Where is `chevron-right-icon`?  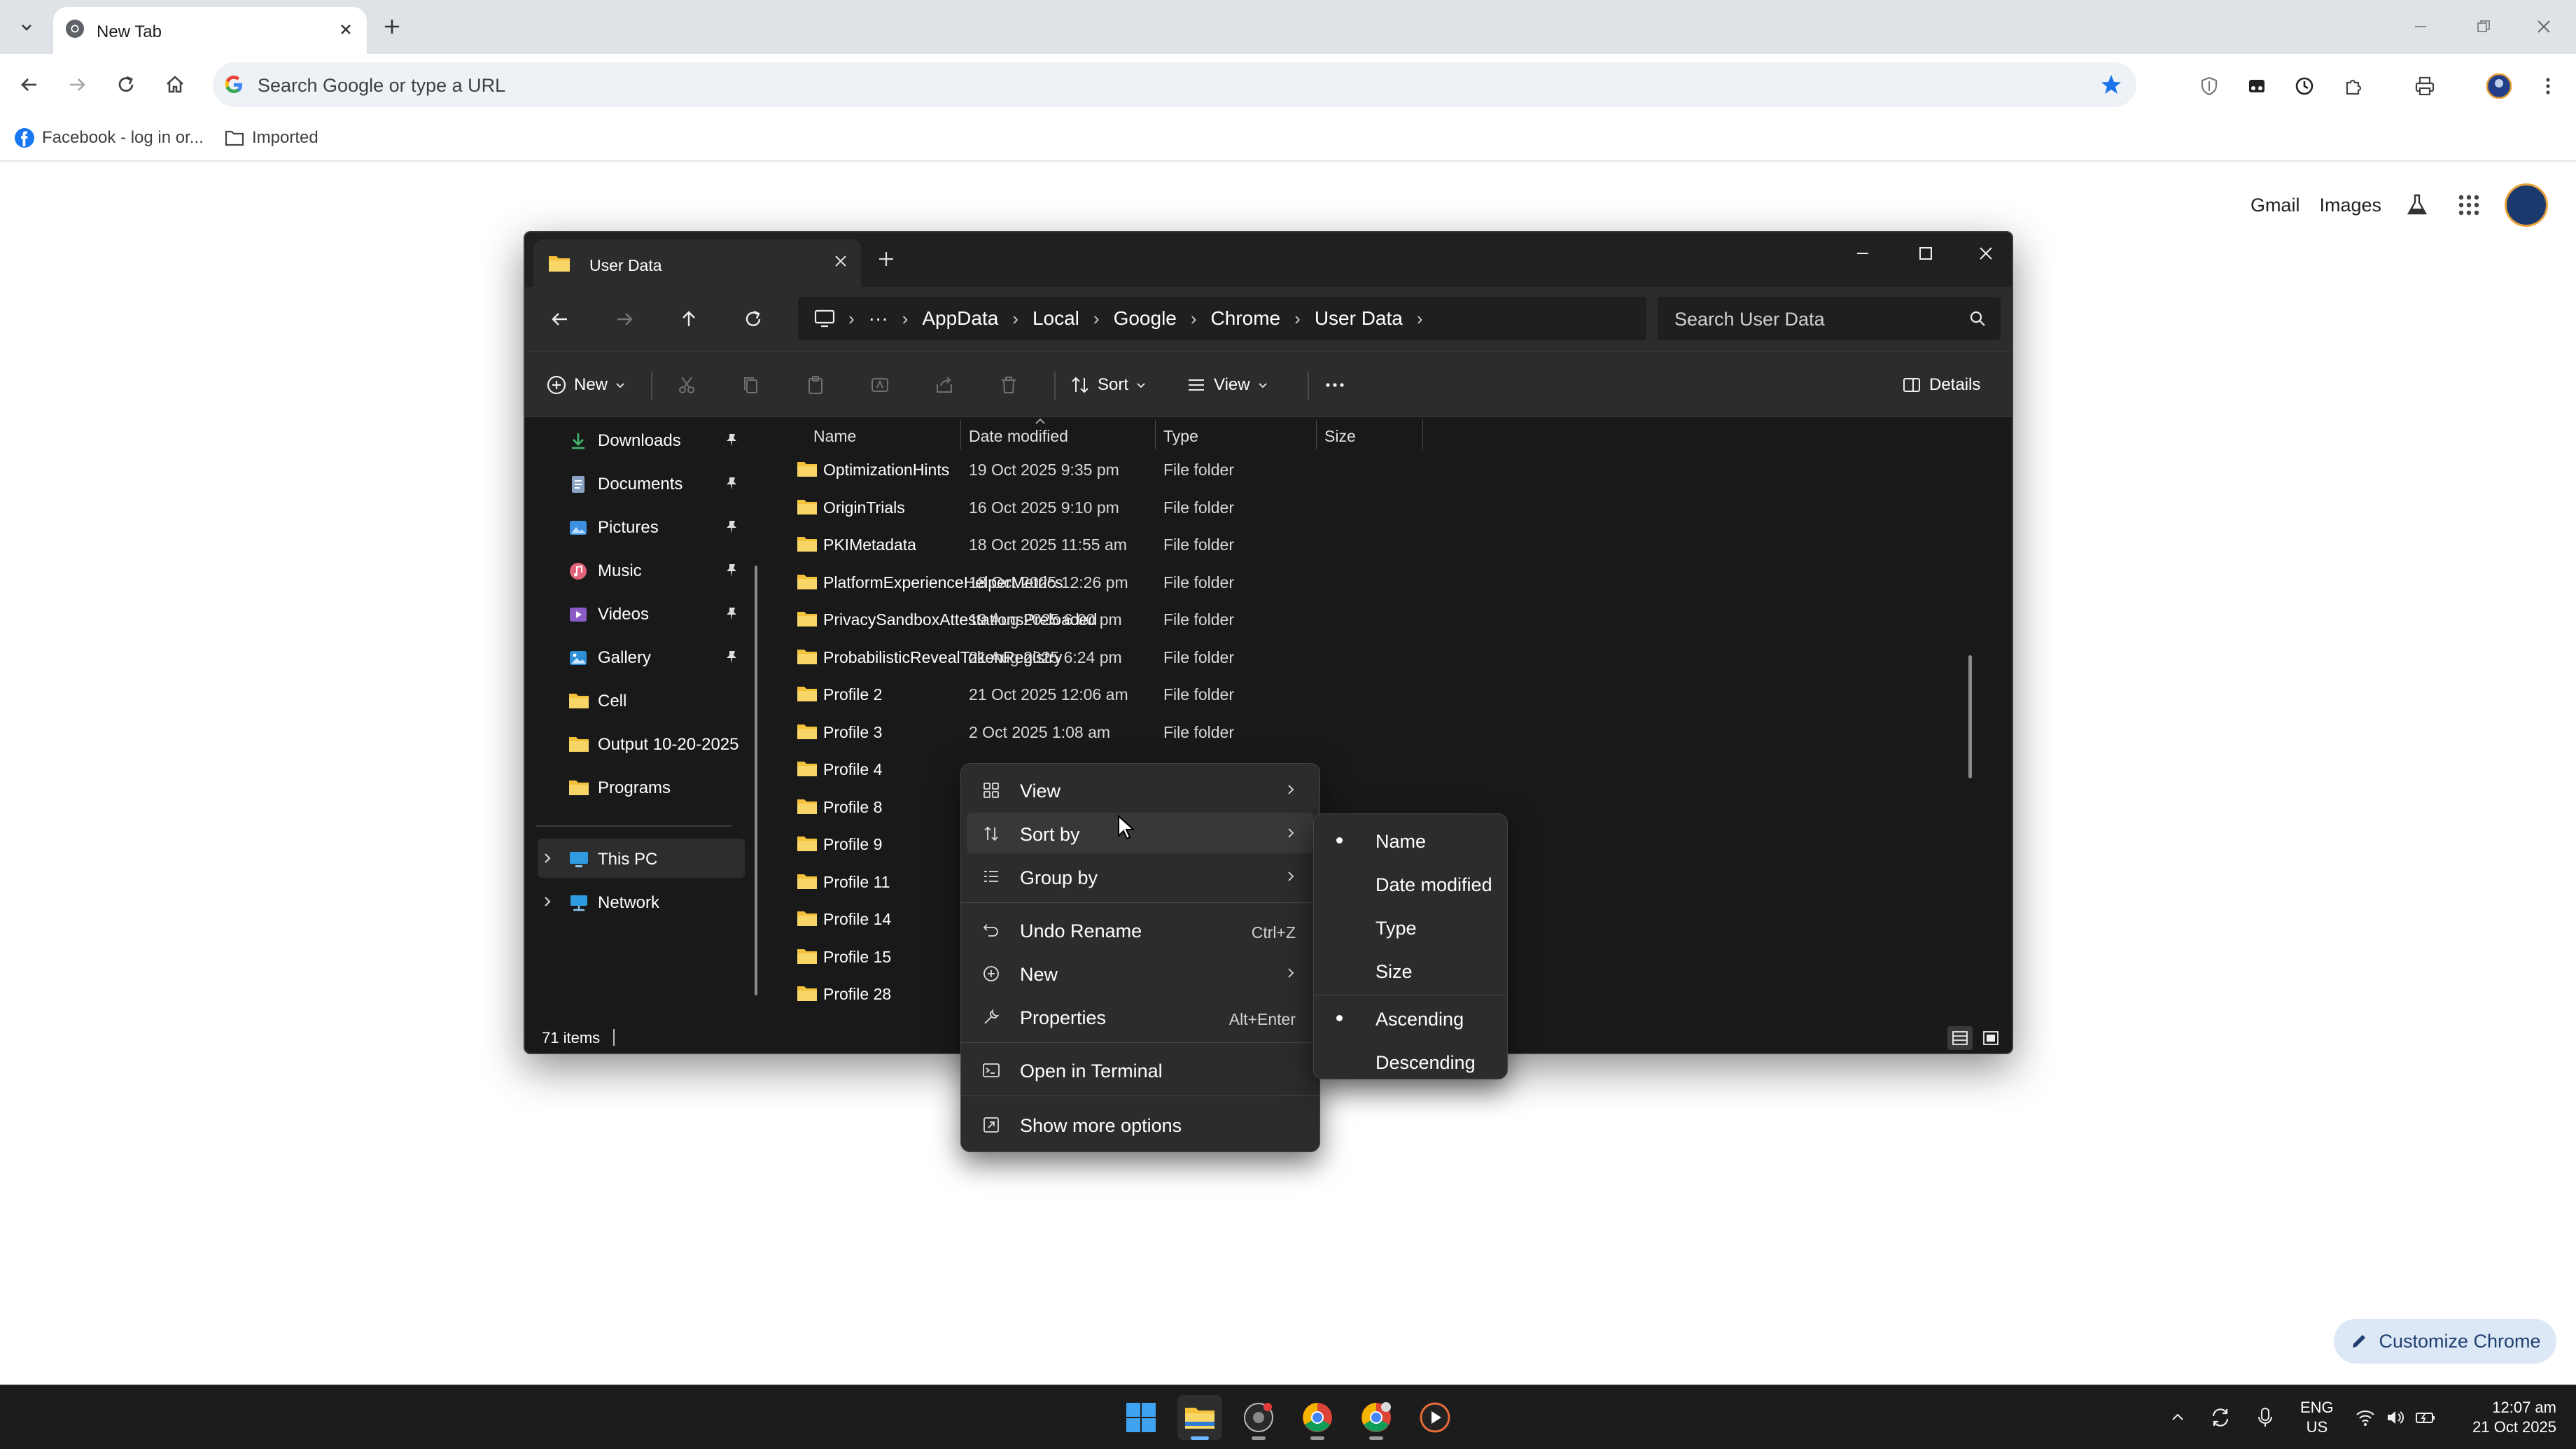
chevron-right-icon is located at coordinates (547, 858).